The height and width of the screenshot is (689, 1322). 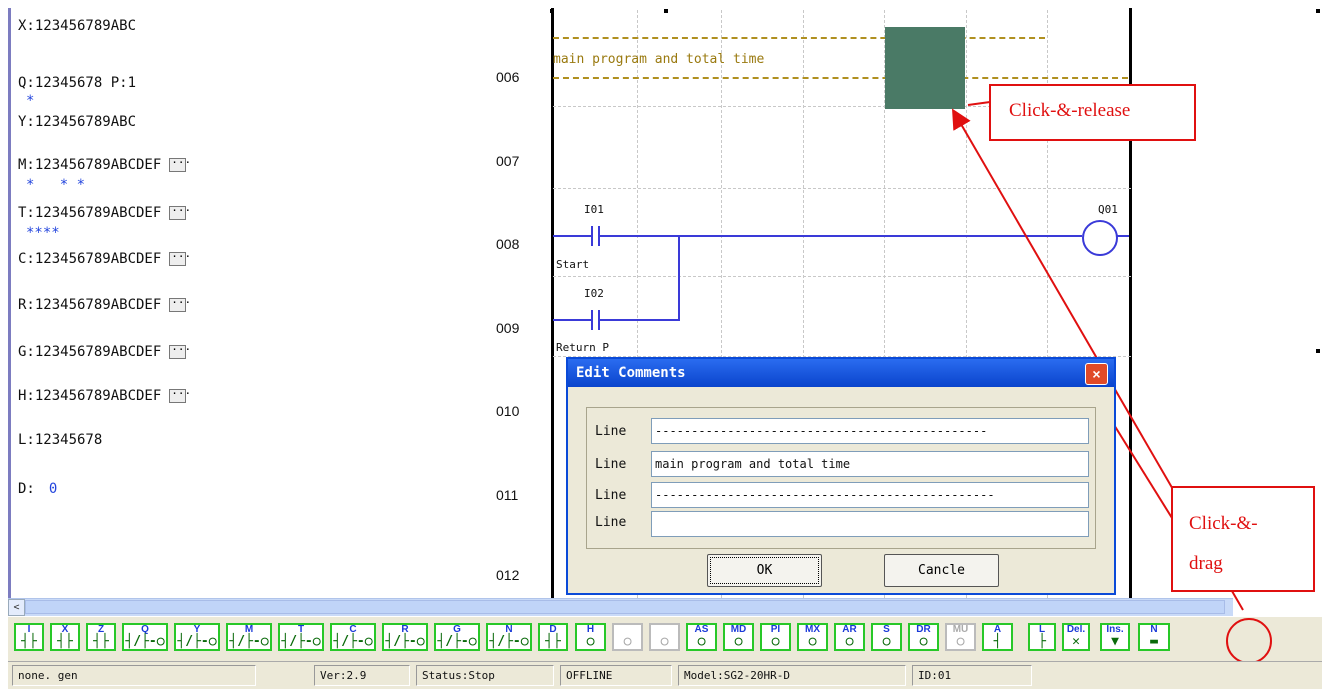 What do you see at coordinates (849, 641) in the screenshot?
I see `func-ar-icon: ○` at bounding box center [849, 641].